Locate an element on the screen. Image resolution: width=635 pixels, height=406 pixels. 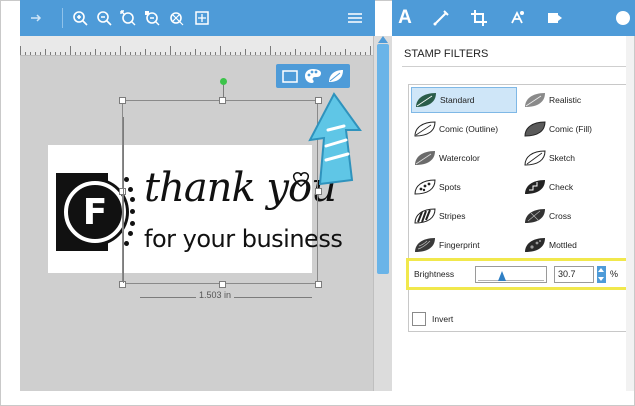
resize-handle-br is located at coordinates (318, 284).